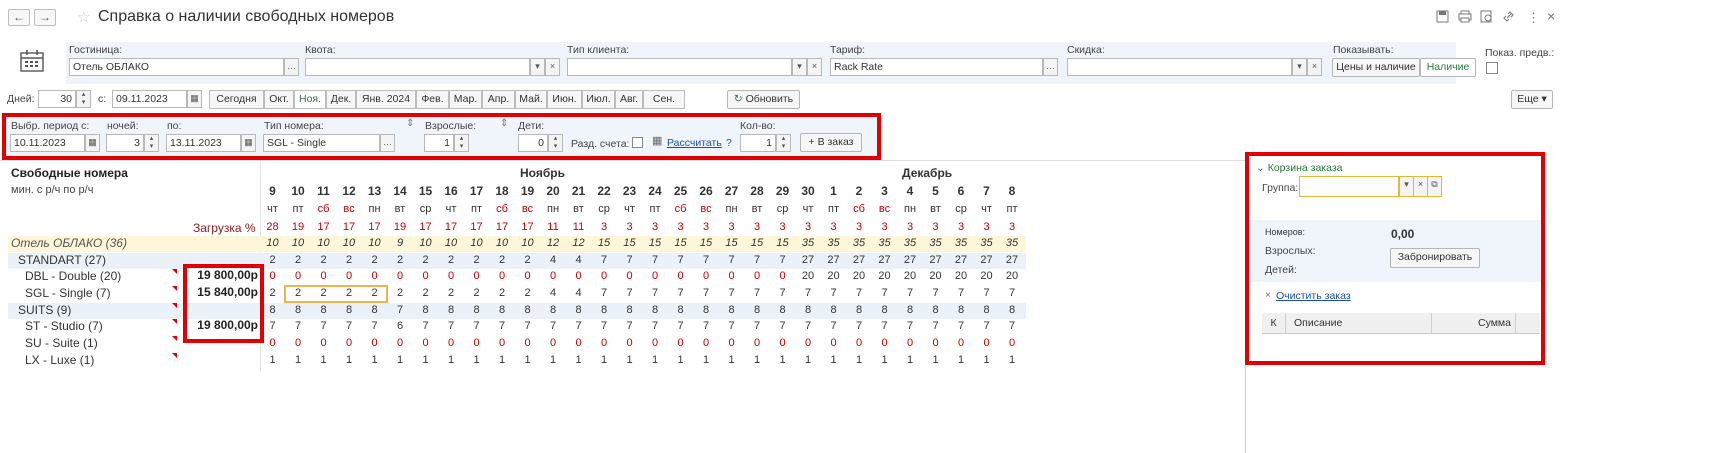 The width and height of the screenshot is (1721, 453). I want to click on from-date-field: 09.11.2023, so click(149, 99).